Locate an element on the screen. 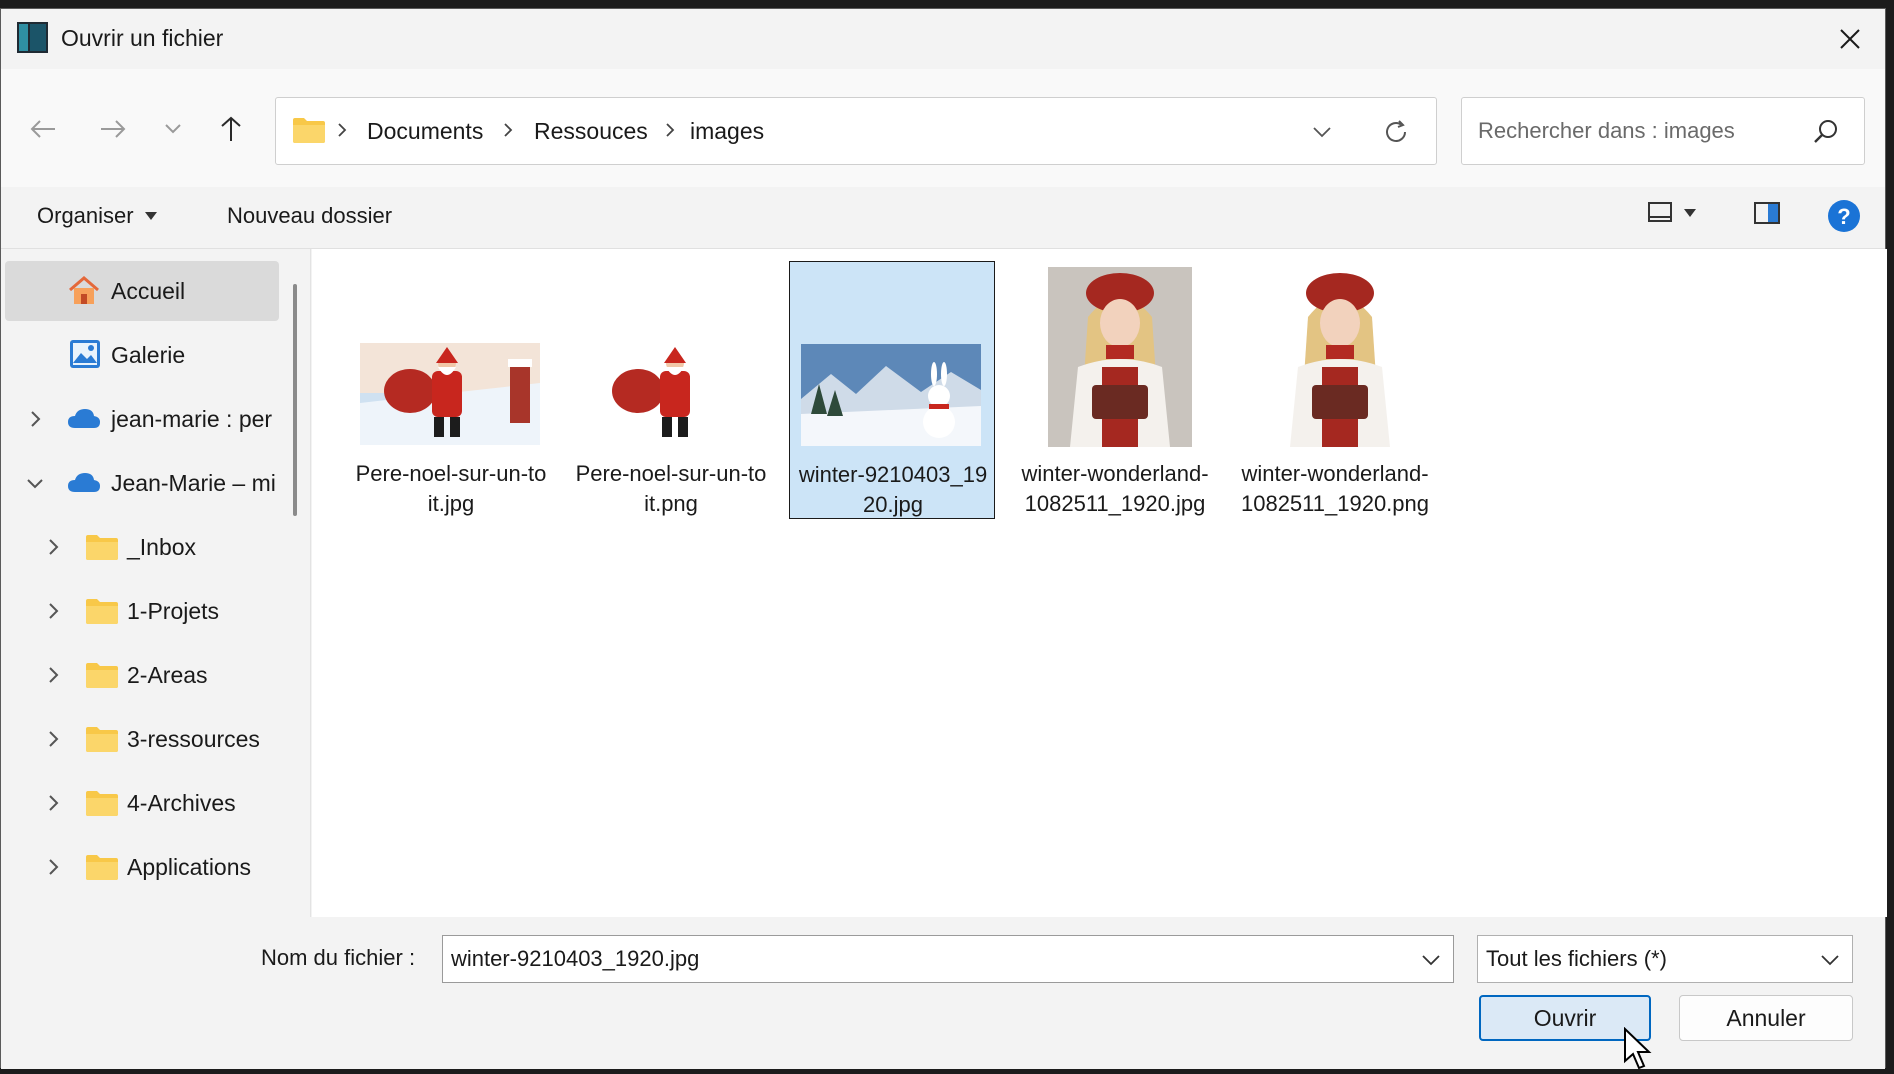  app-icon is located at coordinates (32, 37).